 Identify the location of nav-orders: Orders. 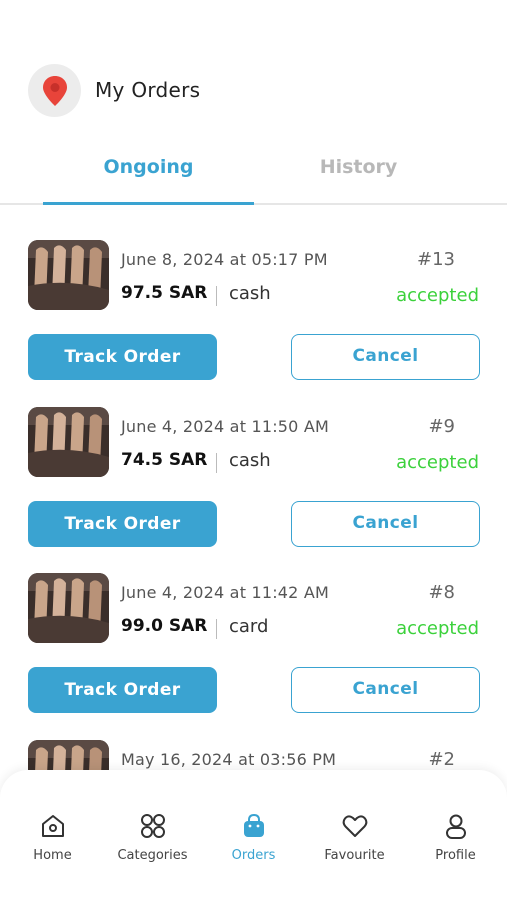
(253, 837).